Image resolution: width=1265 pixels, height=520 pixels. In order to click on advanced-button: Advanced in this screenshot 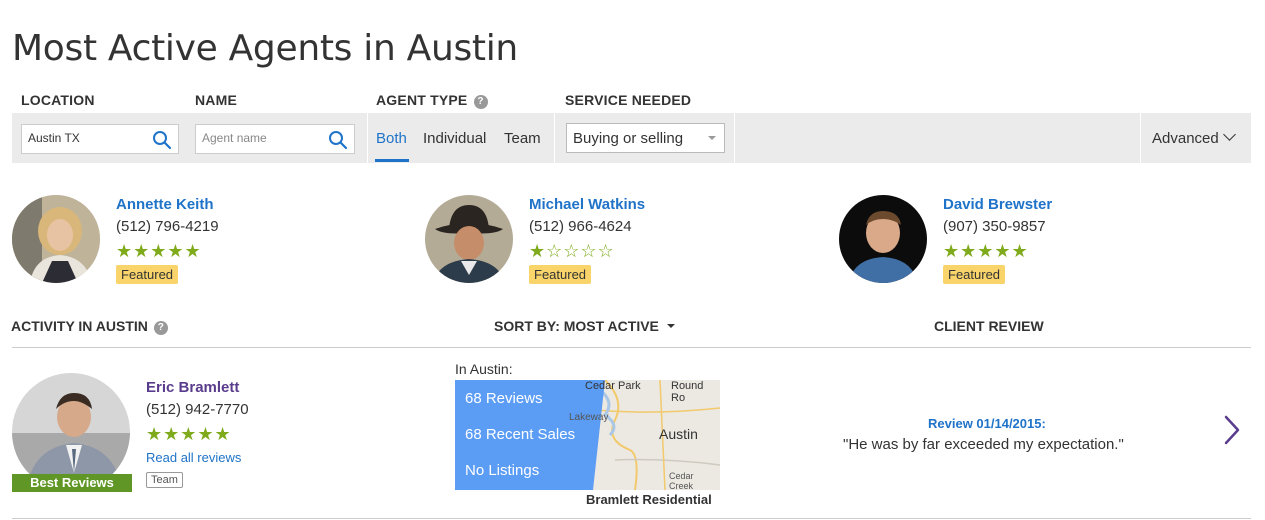, I will do `click(1194, 137)`.